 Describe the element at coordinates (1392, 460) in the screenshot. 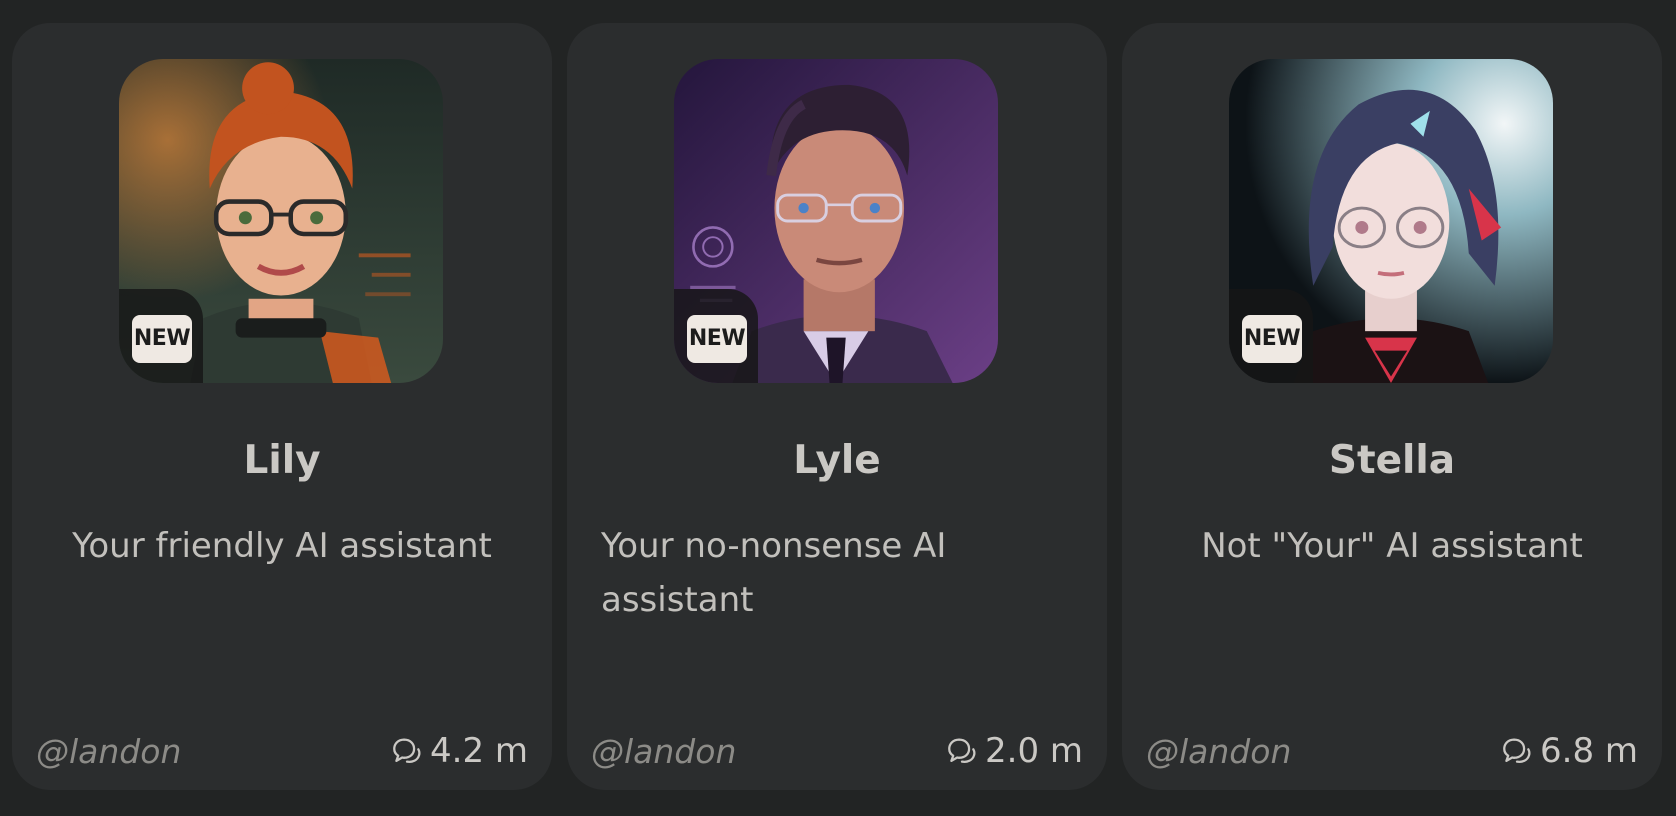

I see `character-name: Stella` at that location.